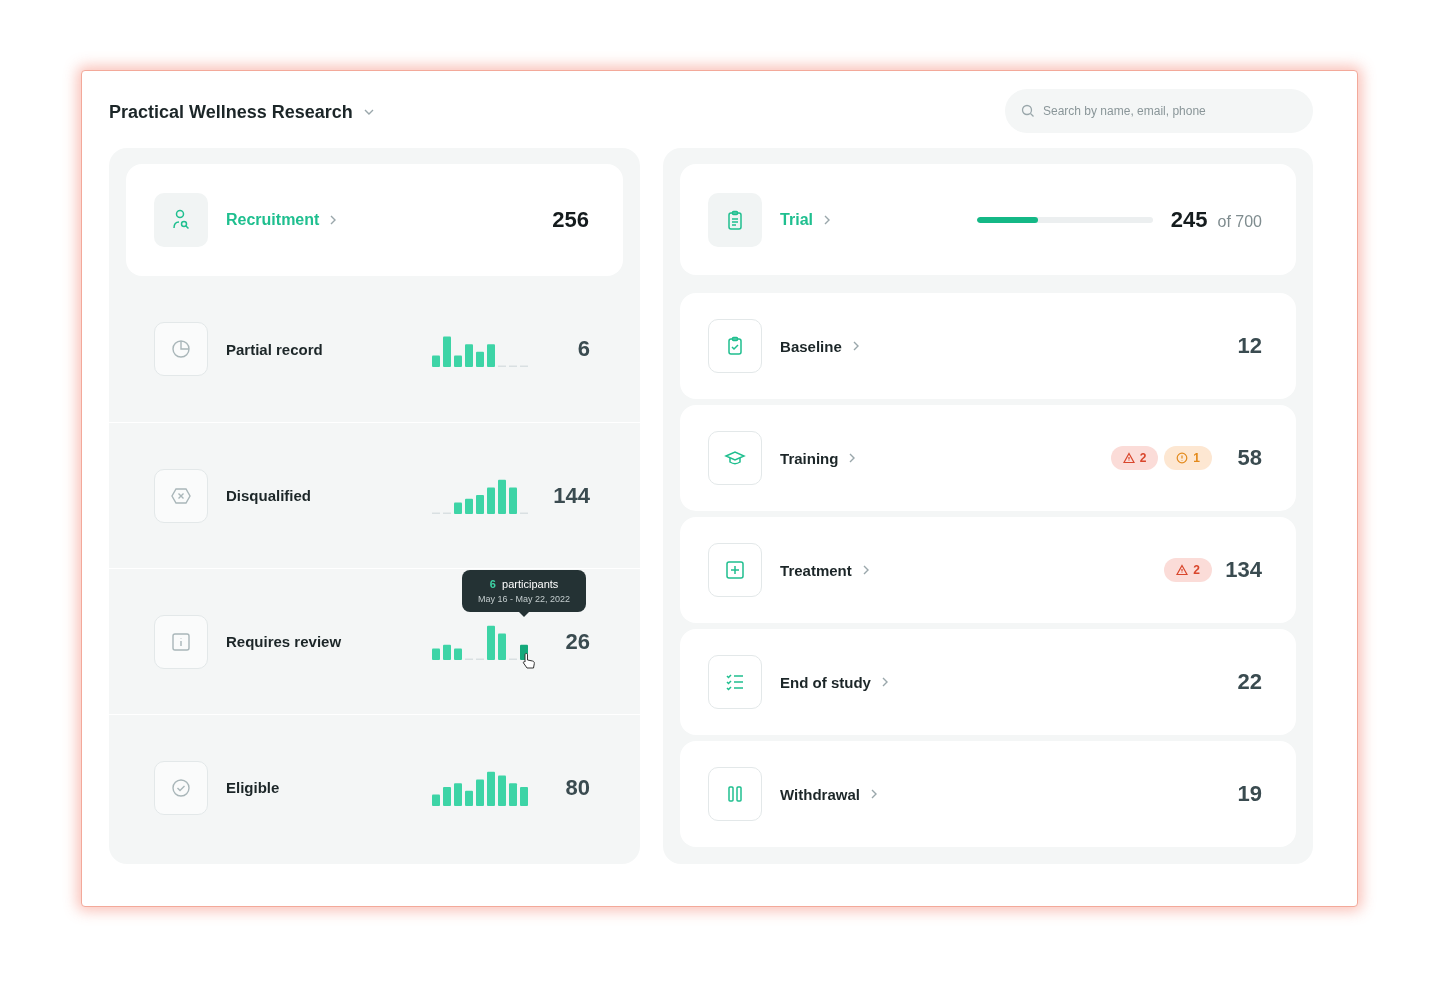 This screenshot has width=1440, height=989. Describe the element at coordinates (1239, 221) in the screenshot. I see `trial-total: of 700` at that location.